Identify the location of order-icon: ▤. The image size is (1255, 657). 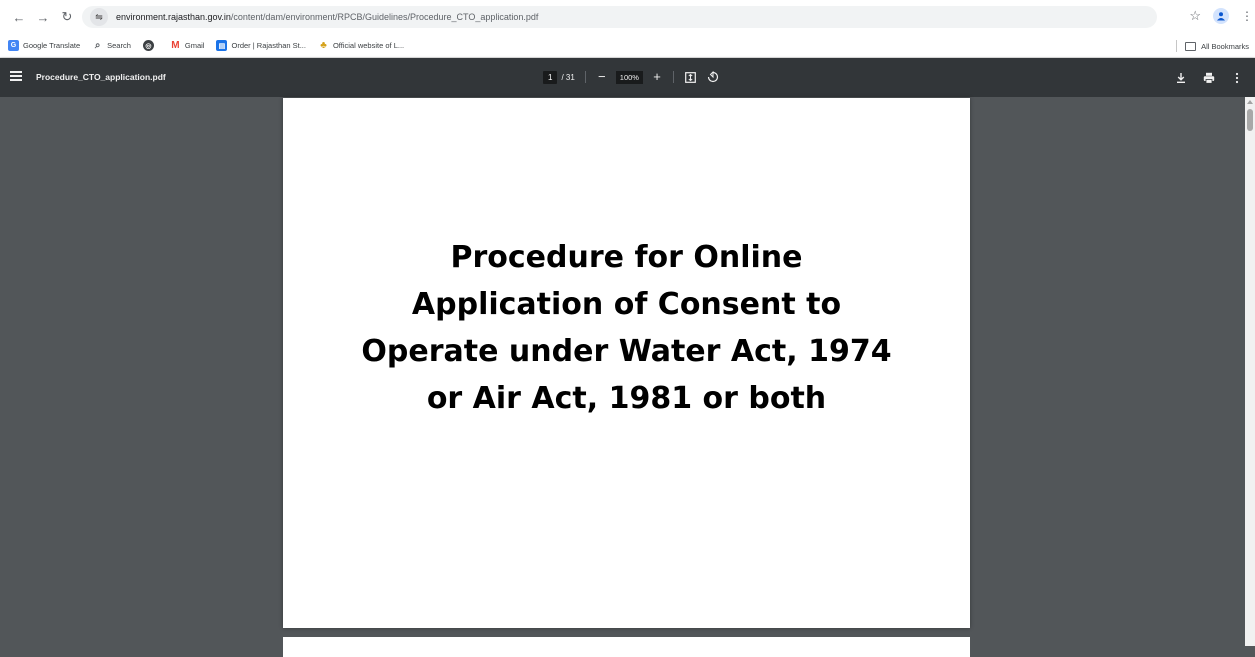
(222, 45).